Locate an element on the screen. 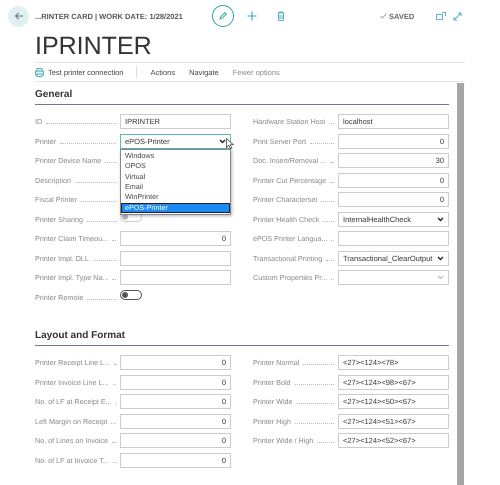 The height and width of the screenshot is (485, 500). back-button is located at coordinates (18, 16).